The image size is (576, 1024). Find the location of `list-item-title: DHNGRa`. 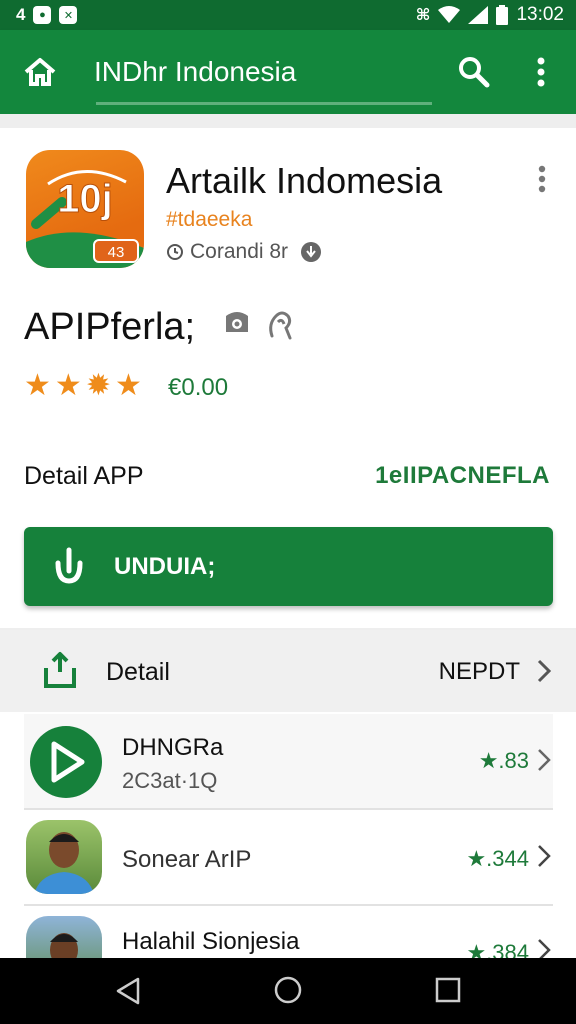

list-item-title: DHNGRa is located at coordinates (173, 747).